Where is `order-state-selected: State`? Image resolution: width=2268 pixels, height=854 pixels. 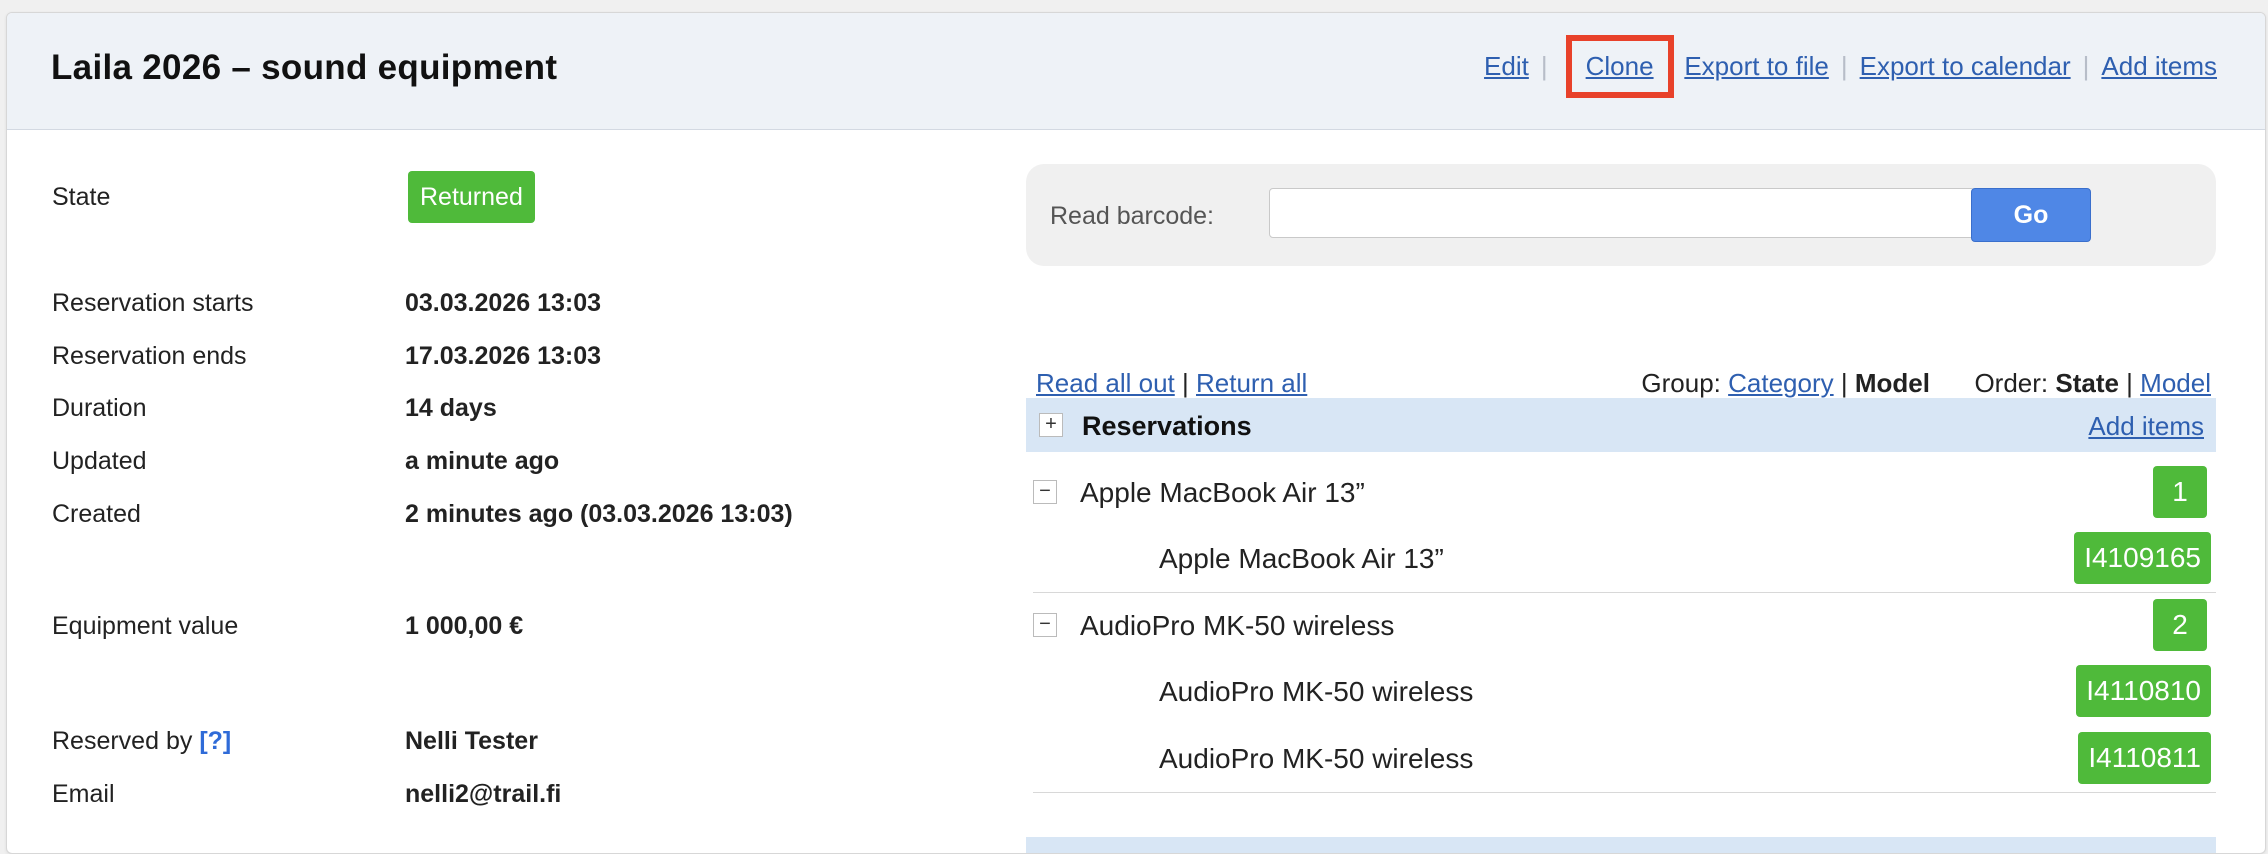 order-state-selected: State is located at coordinates (2087, 383).